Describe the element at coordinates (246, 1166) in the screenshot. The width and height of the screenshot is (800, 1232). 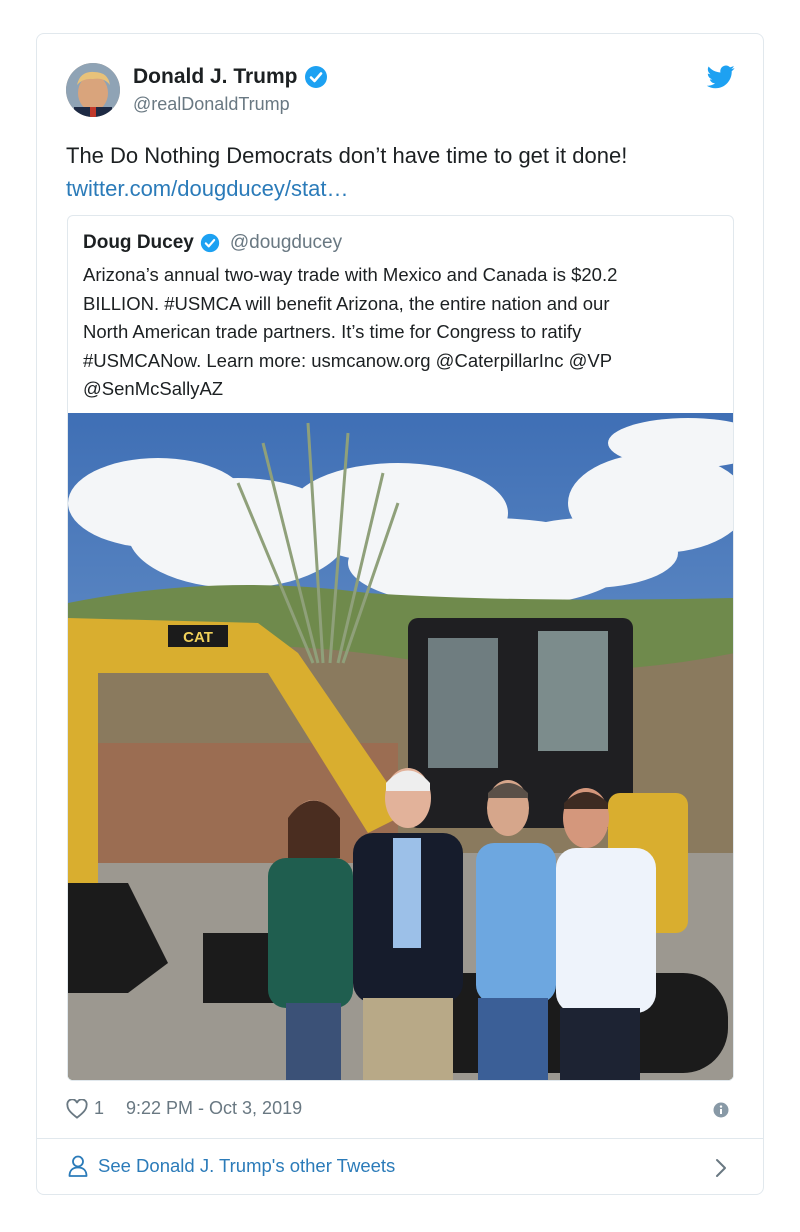
I see `see-other-tweets-label: See Donald J. Trump's other Tweets` at that location.